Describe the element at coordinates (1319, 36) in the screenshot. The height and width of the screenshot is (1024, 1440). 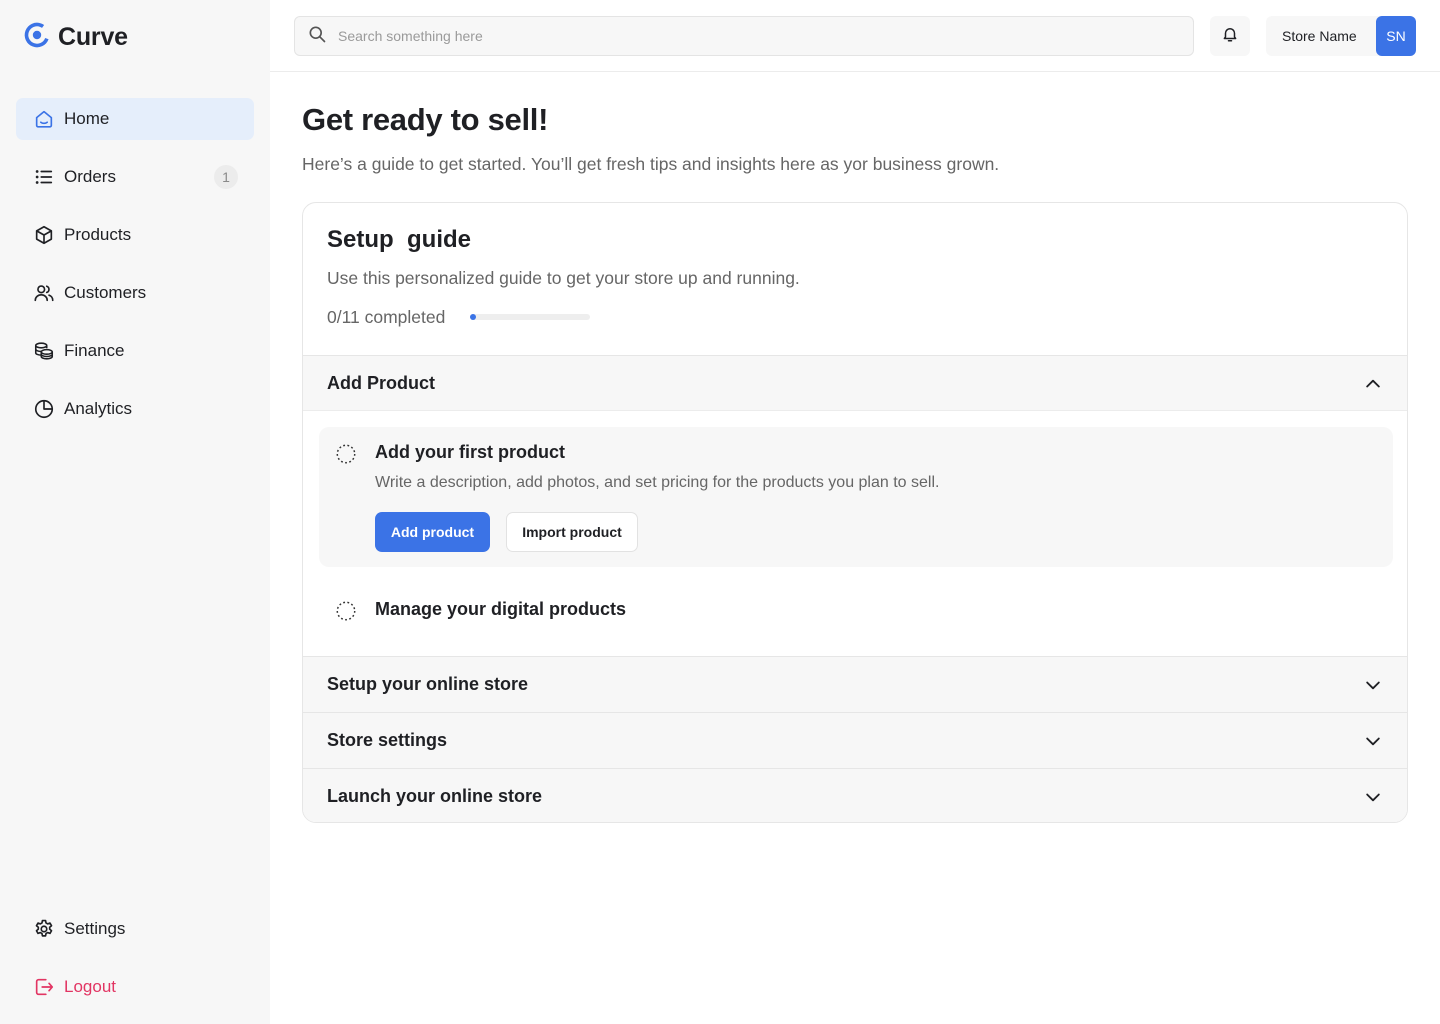
I see `store-name: Store Name` at that location.